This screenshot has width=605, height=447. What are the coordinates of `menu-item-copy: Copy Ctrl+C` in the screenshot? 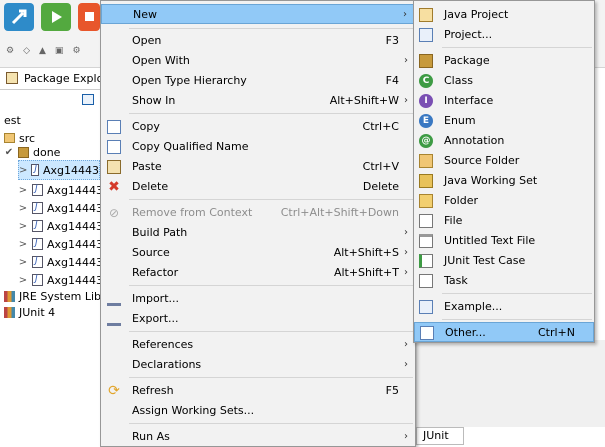 It's located at (258, 127).